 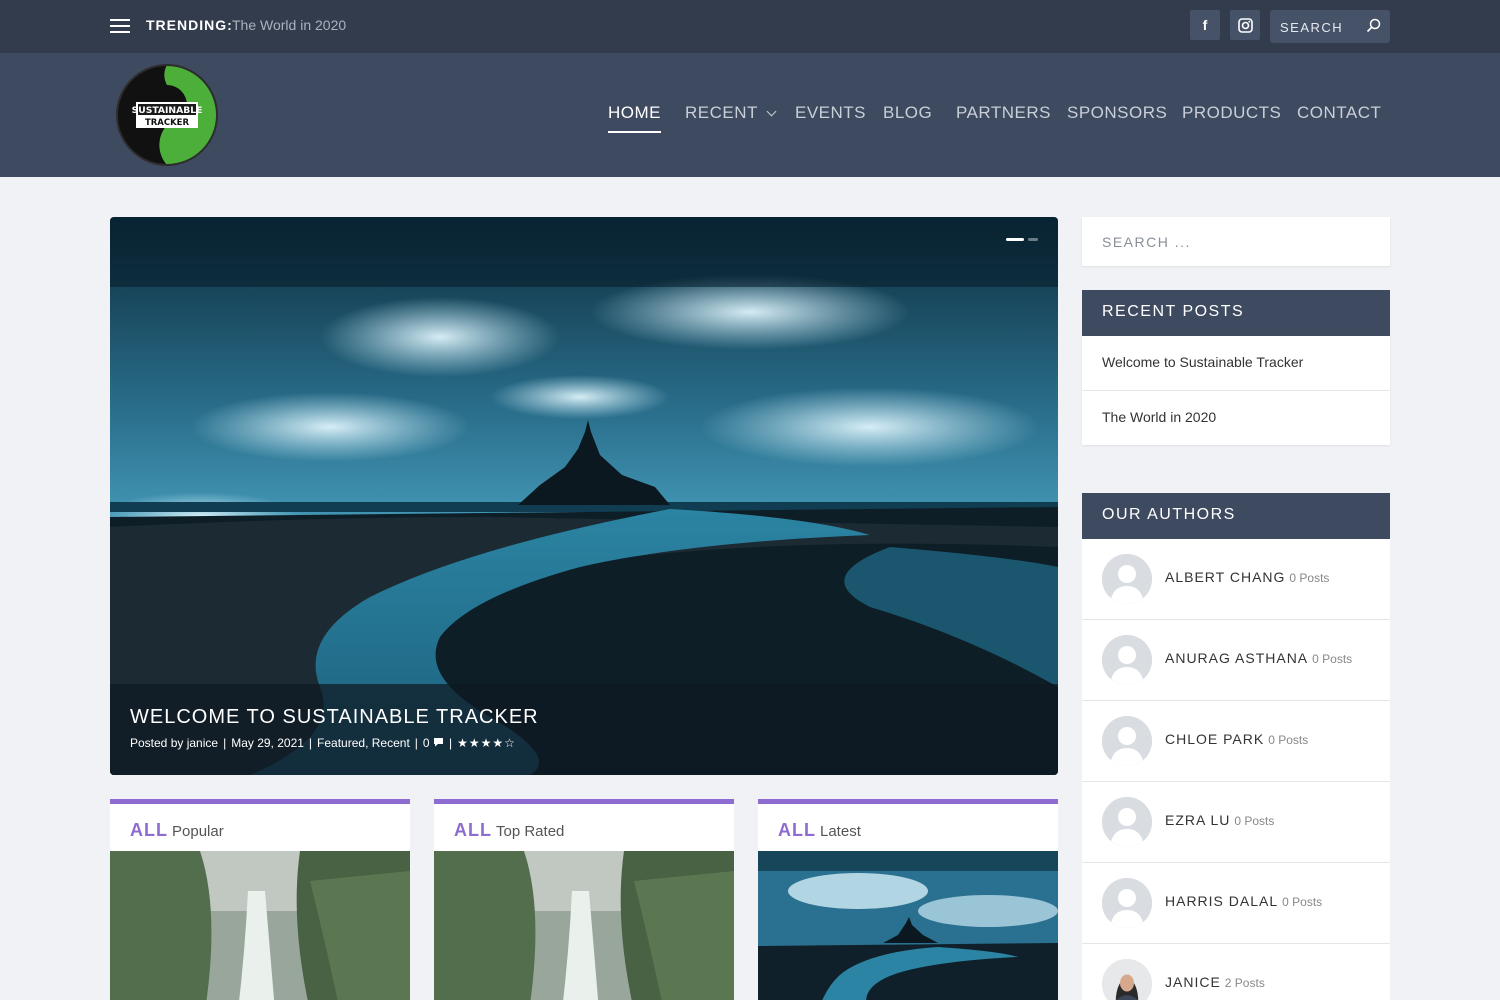 I want to click on recent-post-link: Welcome to Sustainable Tracker, so click(x=1236, y=363).